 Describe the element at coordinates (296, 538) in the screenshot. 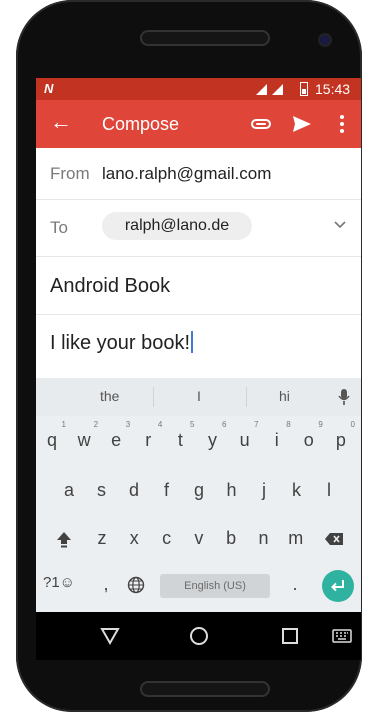

I see `key-m: m` at that location.